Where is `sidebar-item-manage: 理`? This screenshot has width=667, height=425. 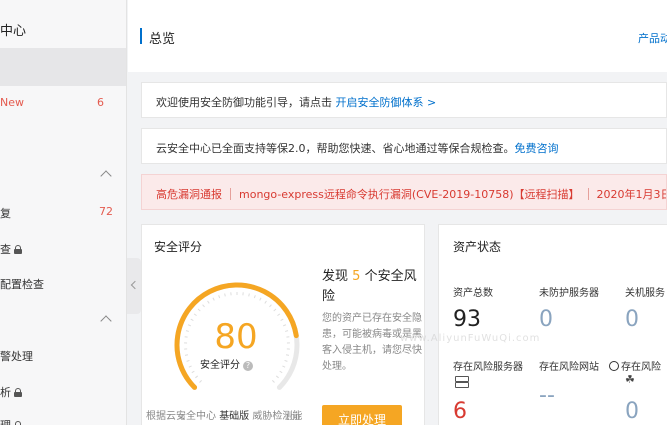 sidebar-item-manage: 理 is located at coordinates (11, 421).